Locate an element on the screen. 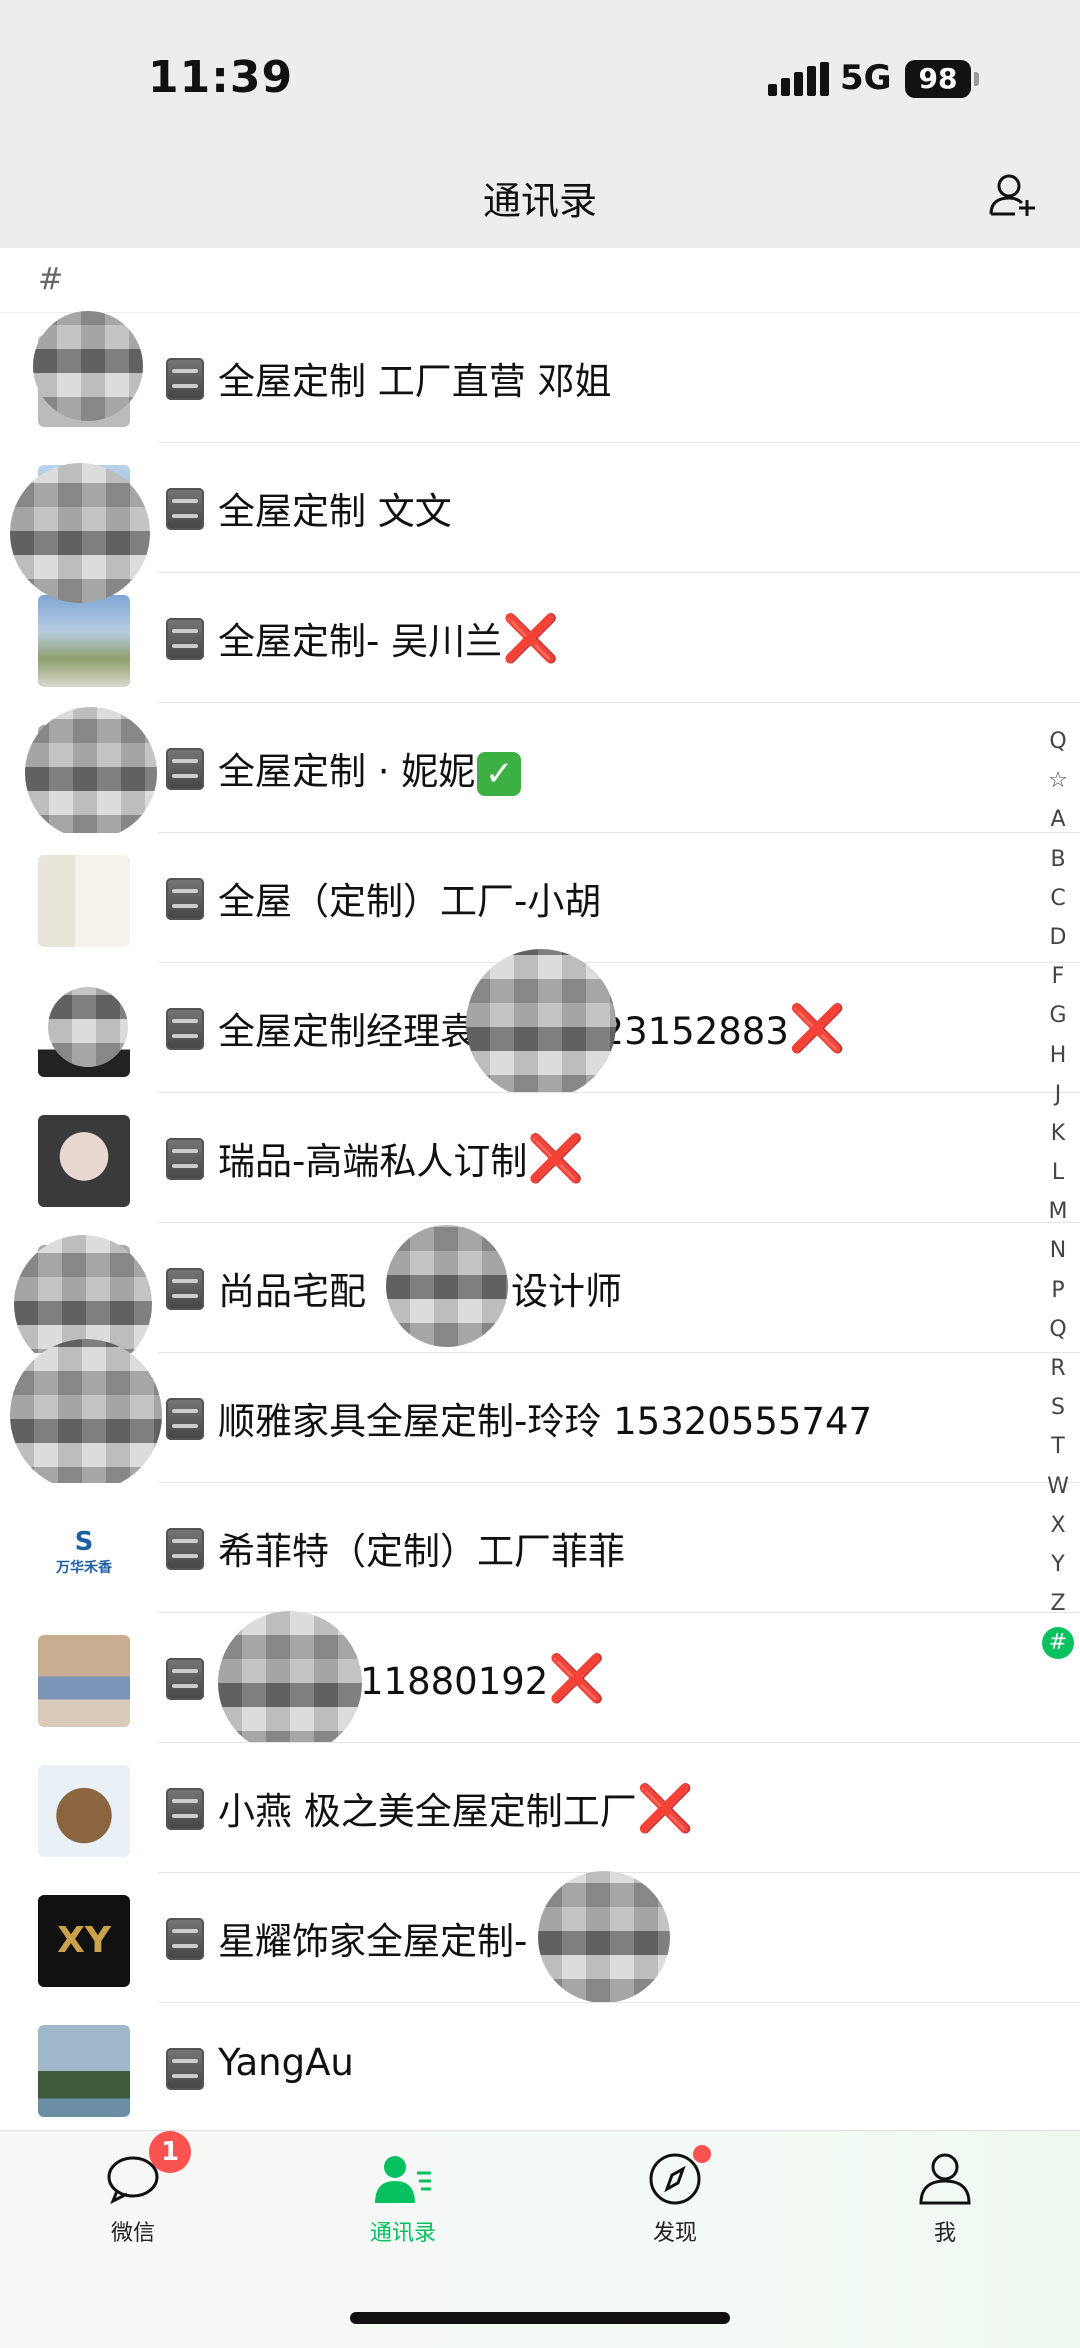  alphabet-index-bar: Q ☆ A B C D F G H J K L M N P Q R S T W X Y Z # is located at coordinates (1058, 1192).